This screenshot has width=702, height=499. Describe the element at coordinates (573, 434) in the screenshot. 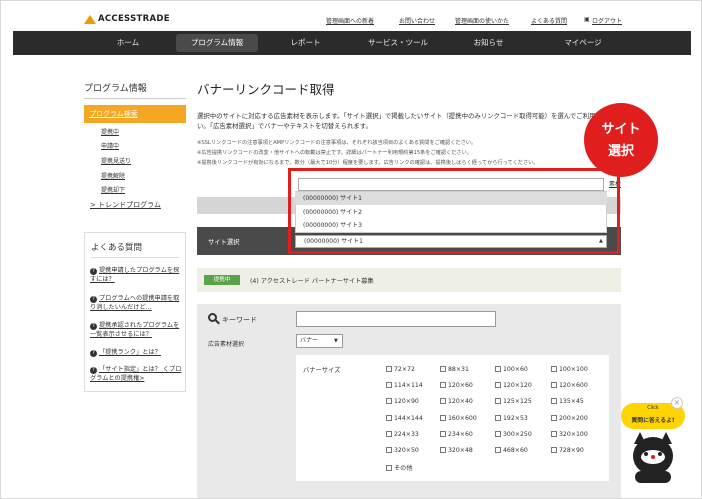

I see `size-checkbox-label: 320×100` at that location.